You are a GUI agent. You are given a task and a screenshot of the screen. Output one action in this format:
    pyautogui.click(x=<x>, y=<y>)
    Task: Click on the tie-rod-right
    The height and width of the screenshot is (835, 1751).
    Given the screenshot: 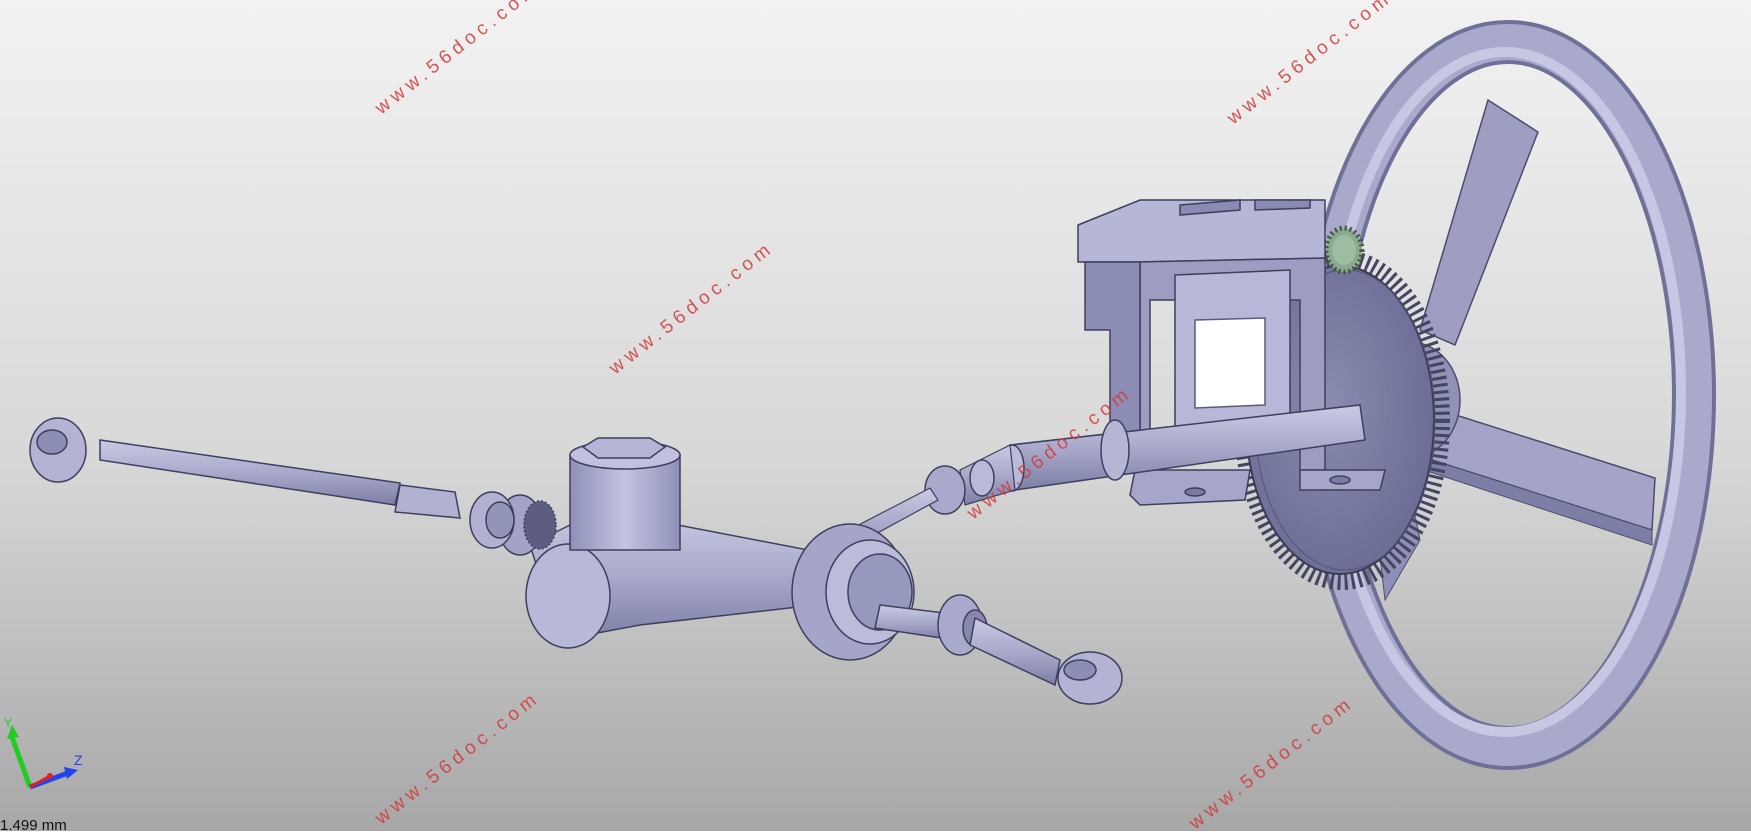 What is the action you would take?
    pyautogui.click(x=998, y=649)
    